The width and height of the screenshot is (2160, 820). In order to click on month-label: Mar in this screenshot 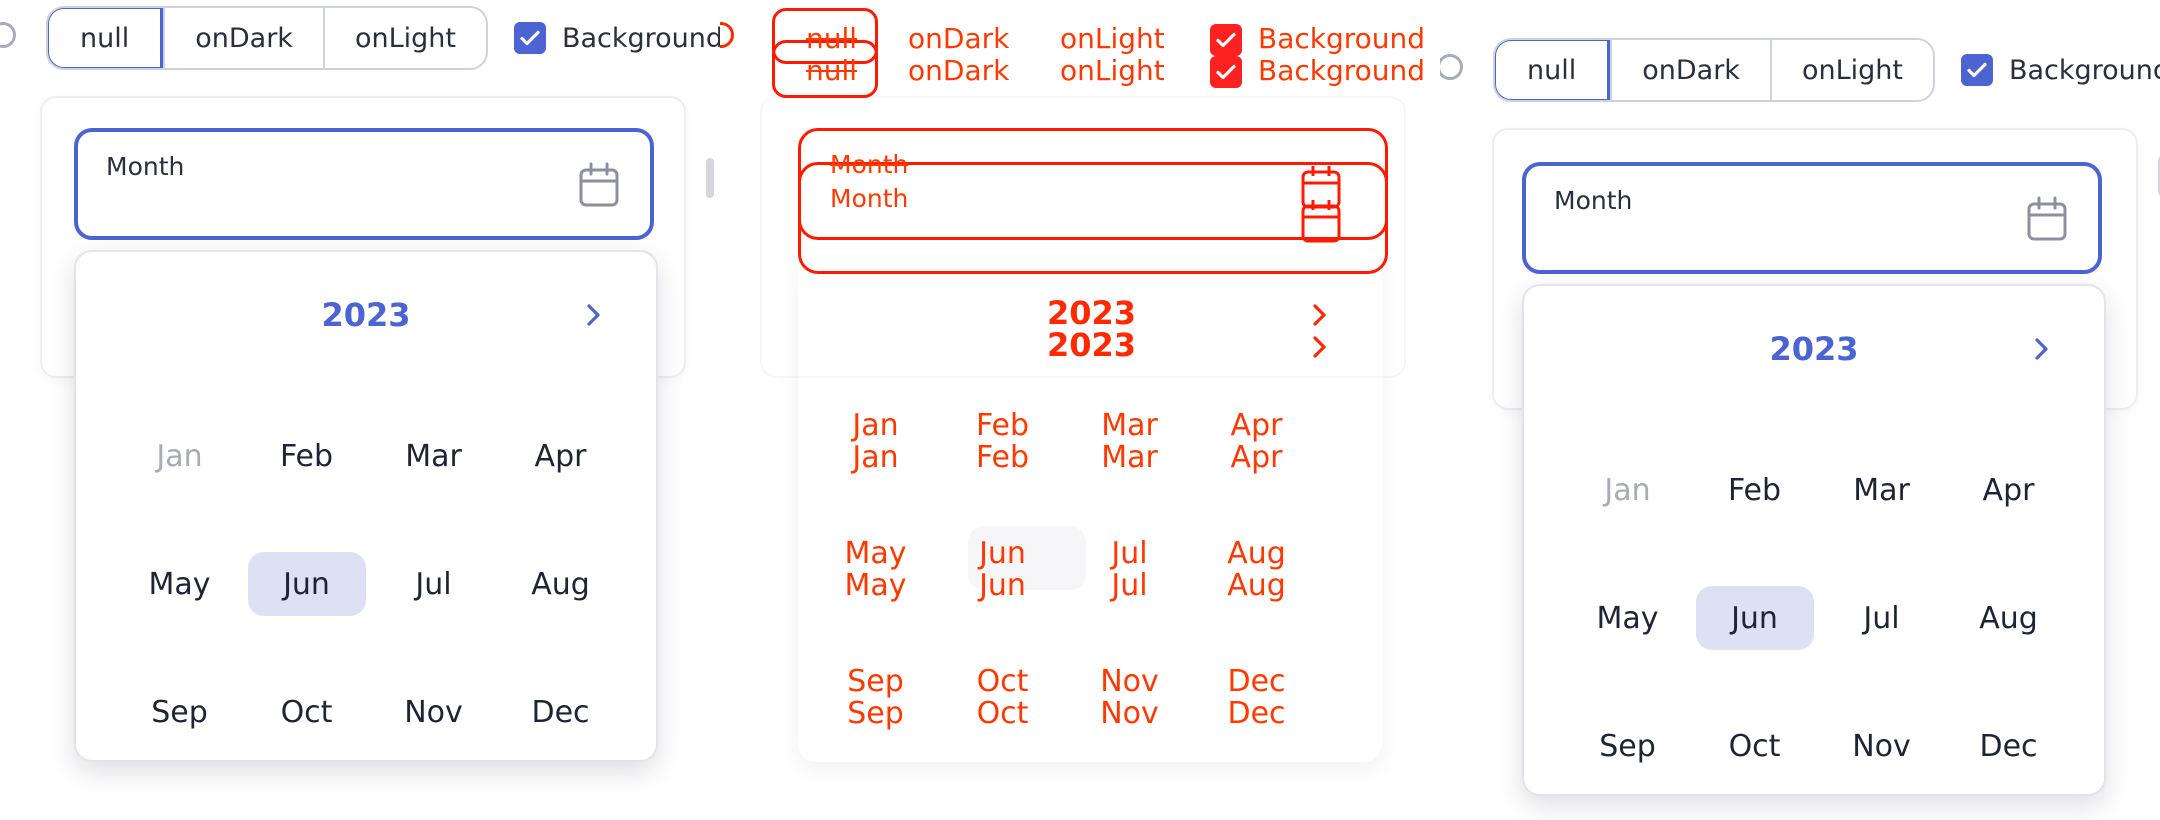, I will do `click(1881, 490)`.